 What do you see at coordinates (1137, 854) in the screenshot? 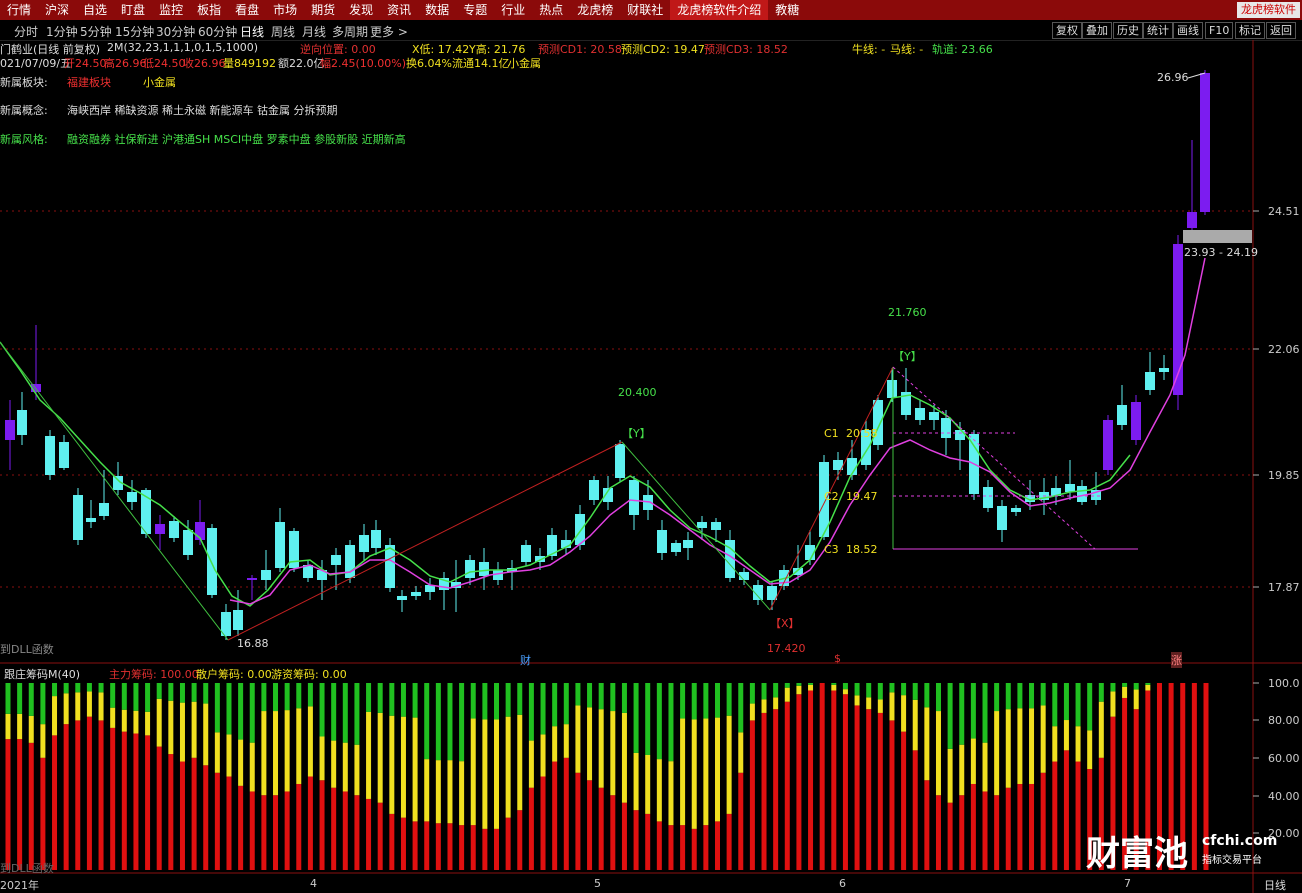
I see `watermark-brand: 财富池` at bounding box center [1137, 854].